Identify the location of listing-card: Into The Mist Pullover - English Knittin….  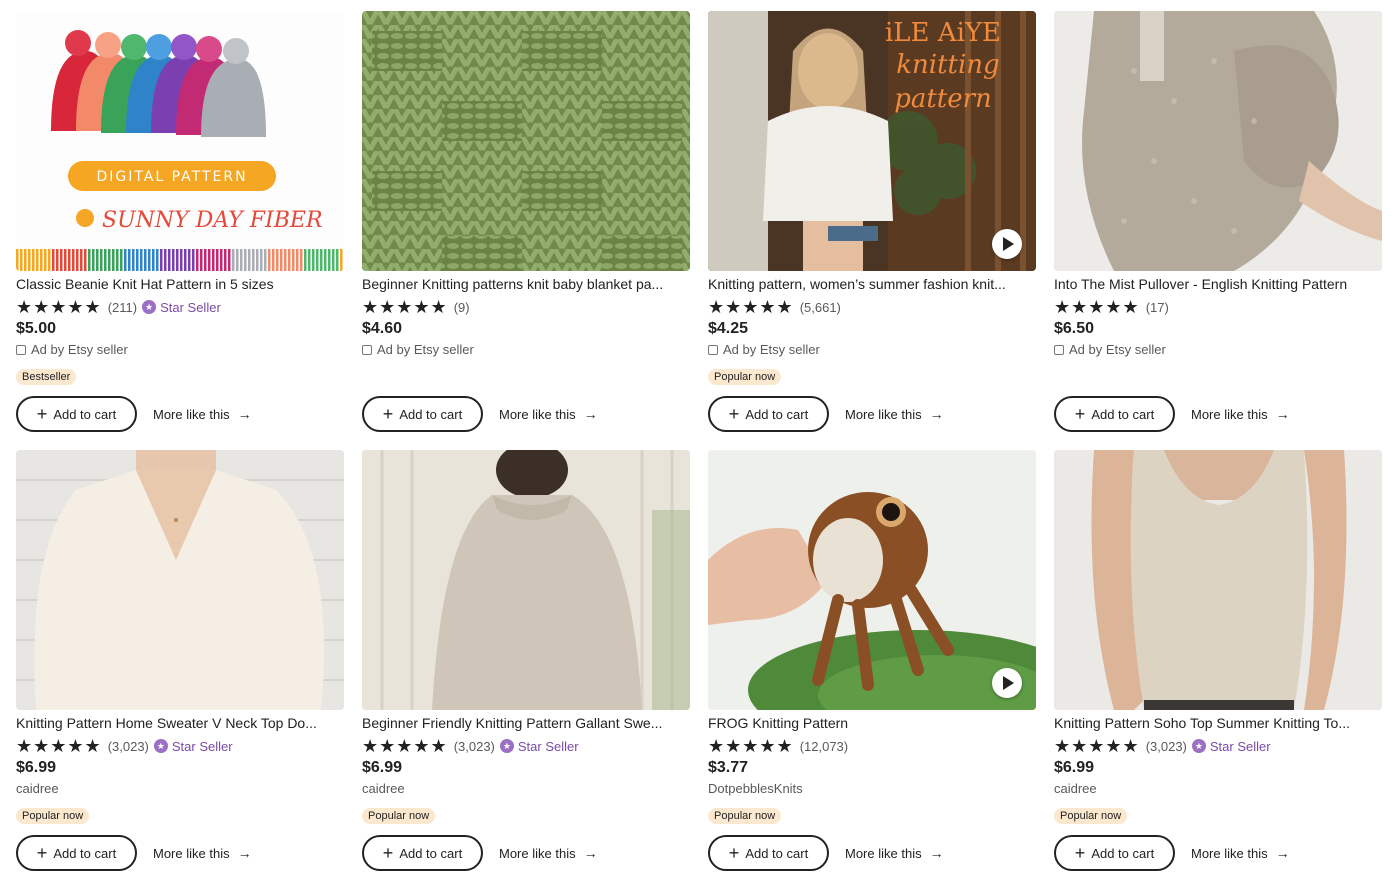
(1218, 230).